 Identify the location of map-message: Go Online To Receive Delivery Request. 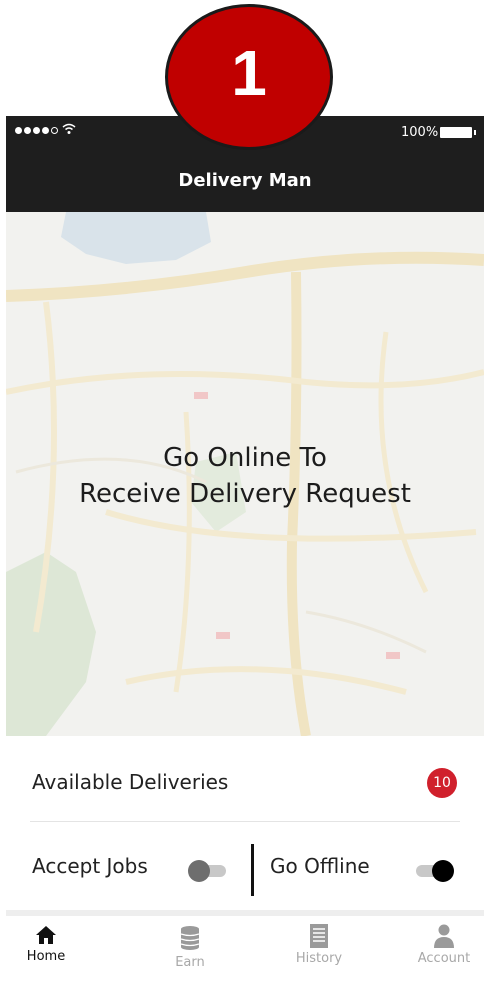
(245, 476).